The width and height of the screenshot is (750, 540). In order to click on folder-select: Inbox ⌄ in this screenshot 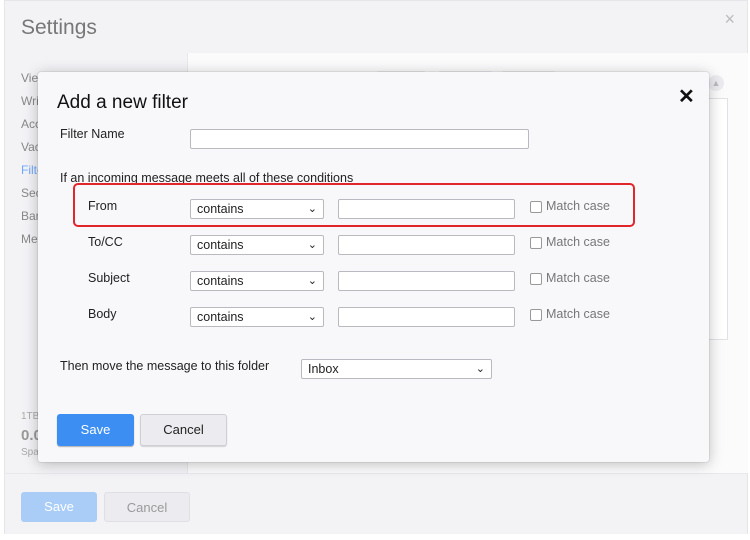, I will do `click(396, 369)`.